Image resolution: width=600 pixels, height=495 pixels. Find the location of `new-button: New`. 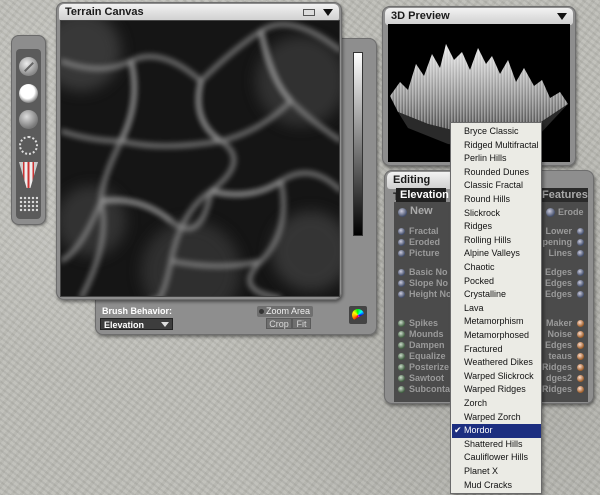

new-button: New is located at coordinates (421, 211).